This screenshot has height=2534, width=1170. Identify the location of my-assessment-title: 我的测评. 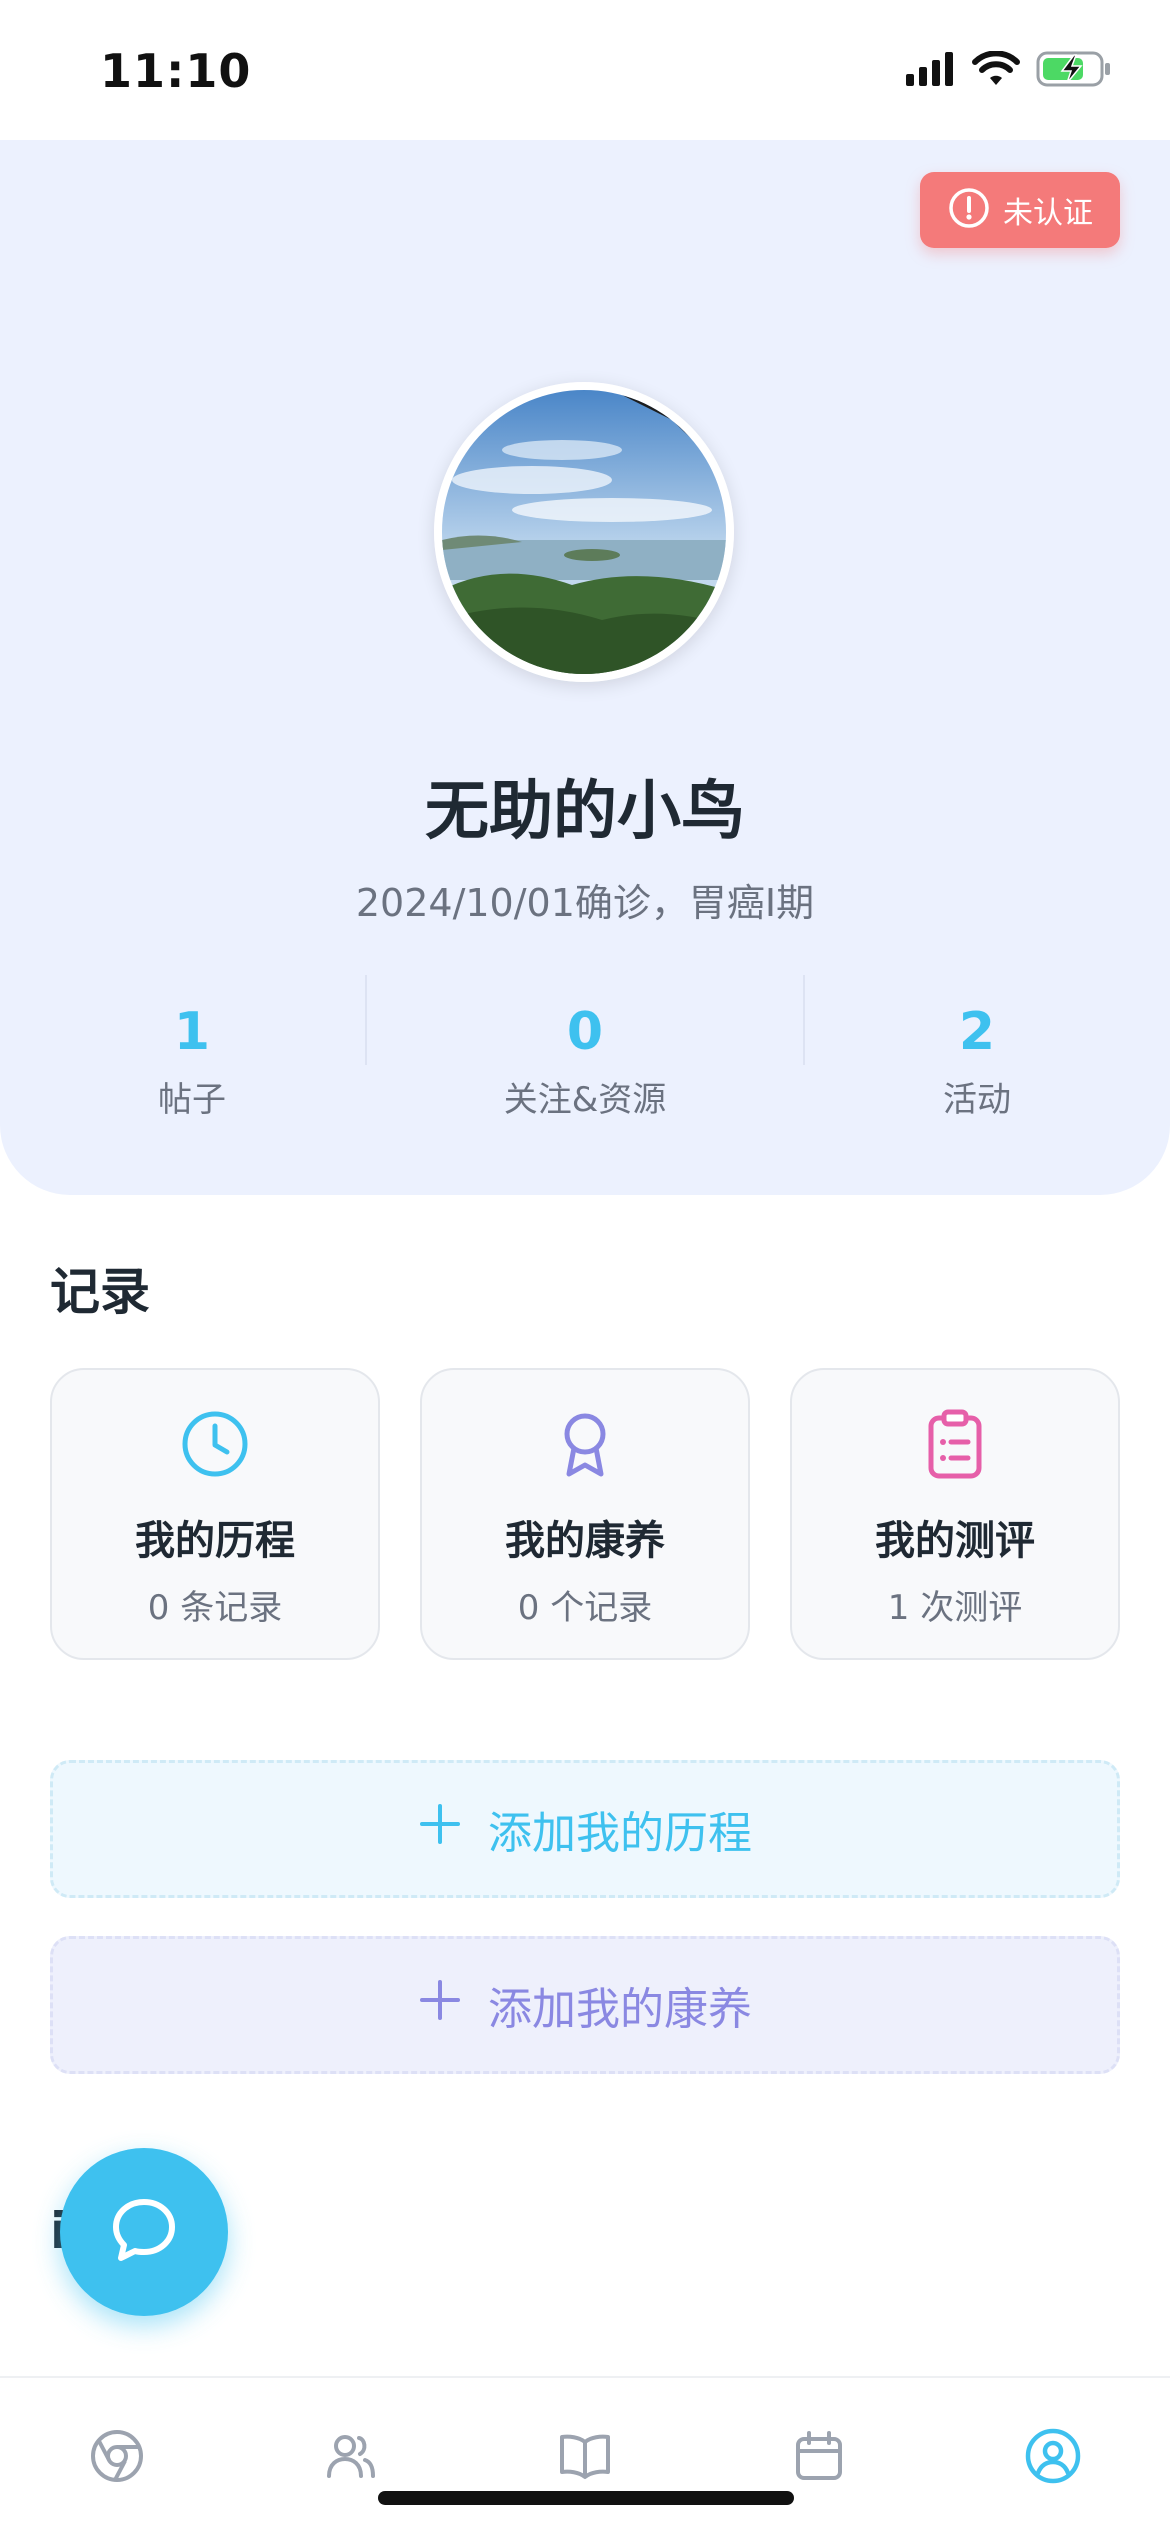
(955, 1541).